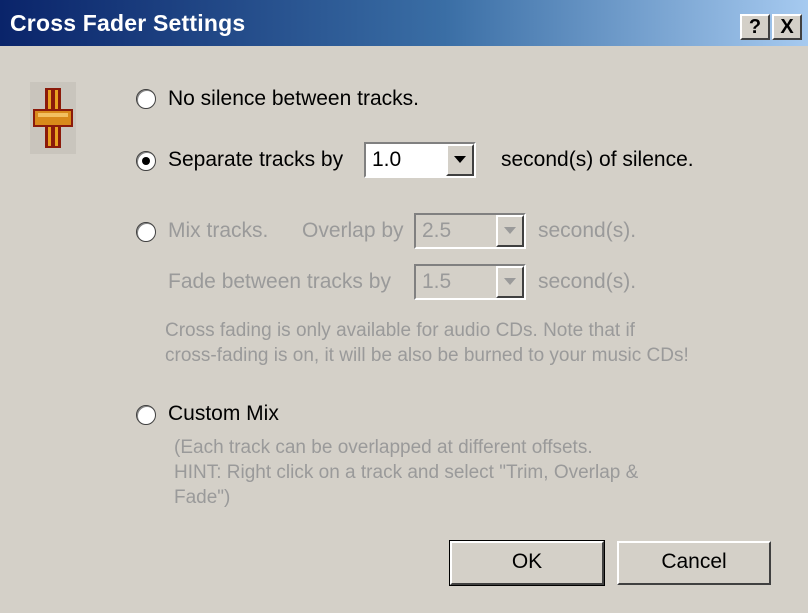 Image resolution: width=808 pixels, height=613 pixels. I want to click on window-title: Cross Fader Settings, so click(128, 23).